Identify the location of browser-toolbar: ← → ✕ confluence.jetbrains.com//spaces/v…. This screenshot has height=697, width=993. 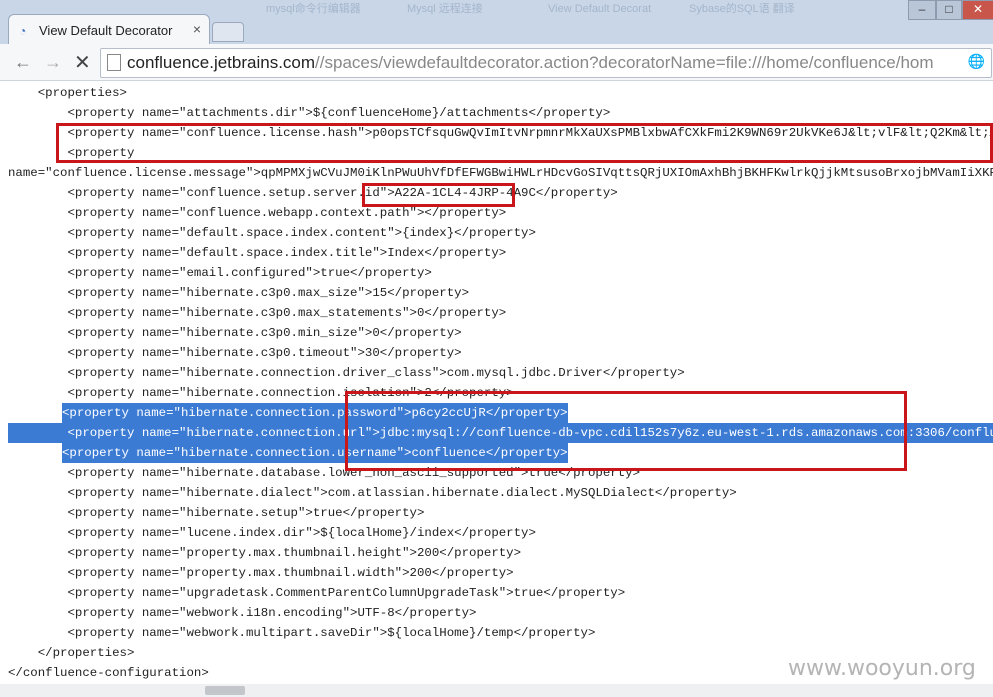
(496, 62).